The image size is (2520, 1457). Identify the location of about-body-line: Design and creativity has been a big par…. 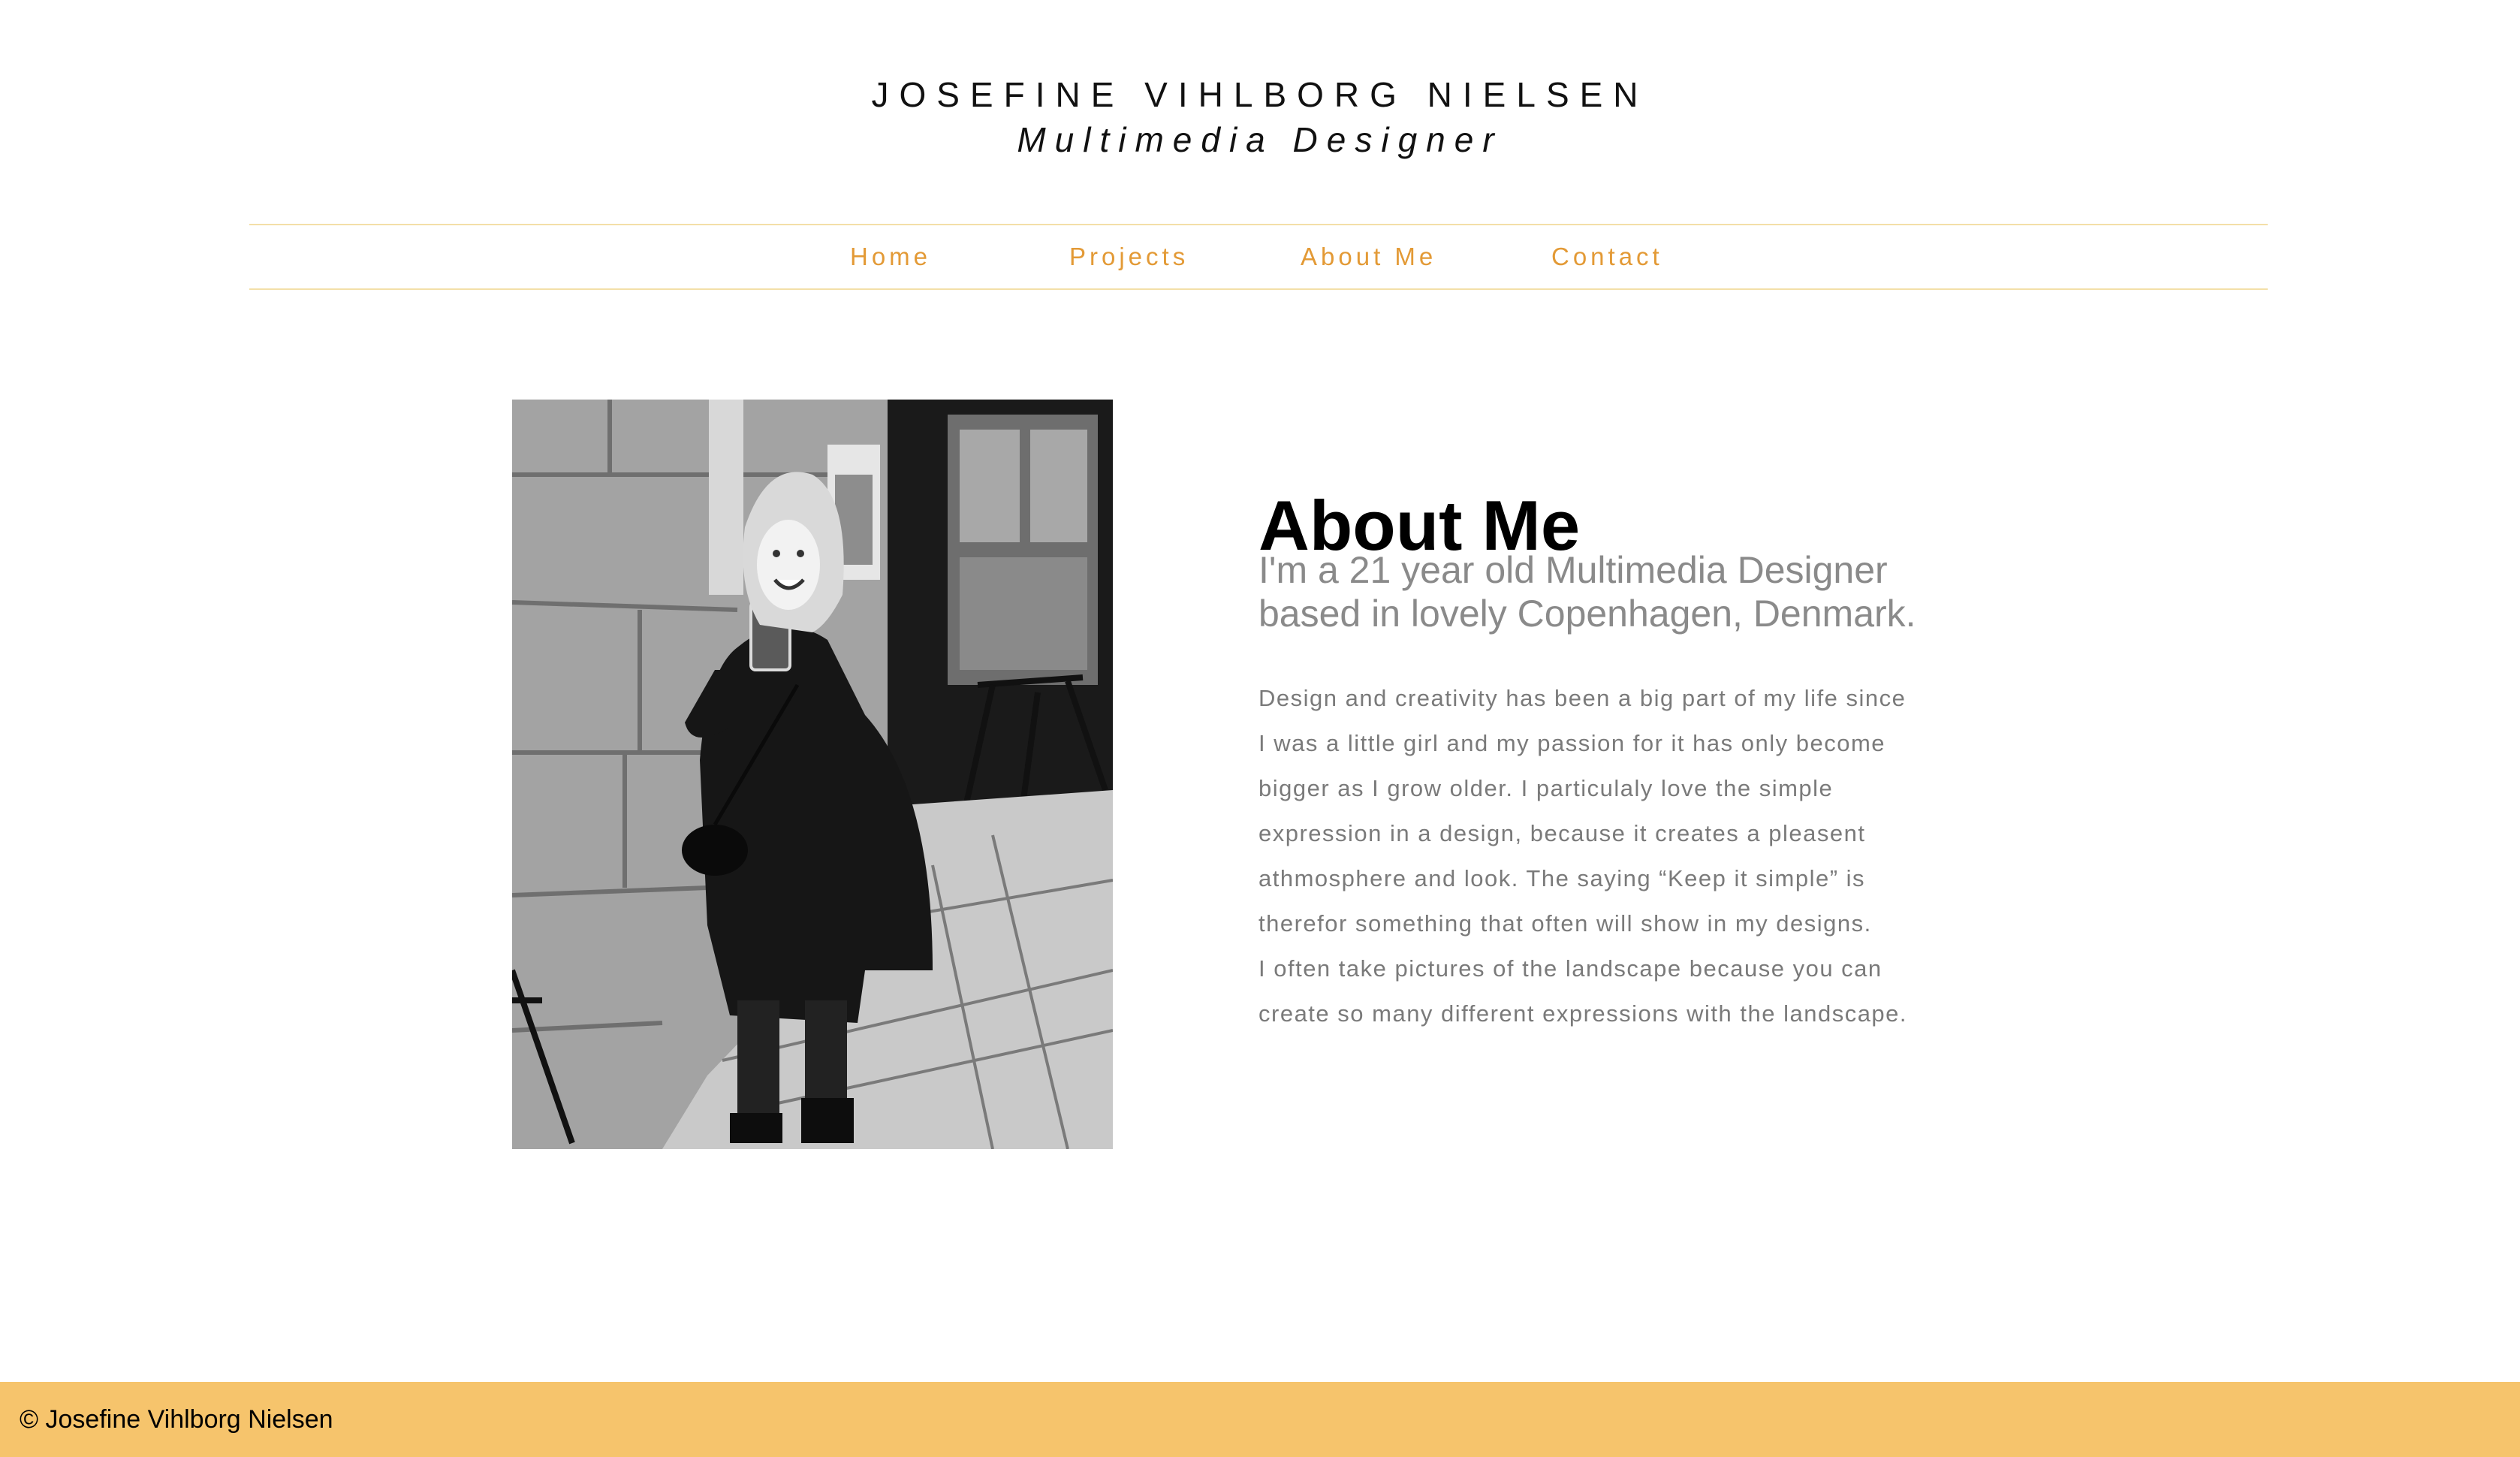
(1582, 698).